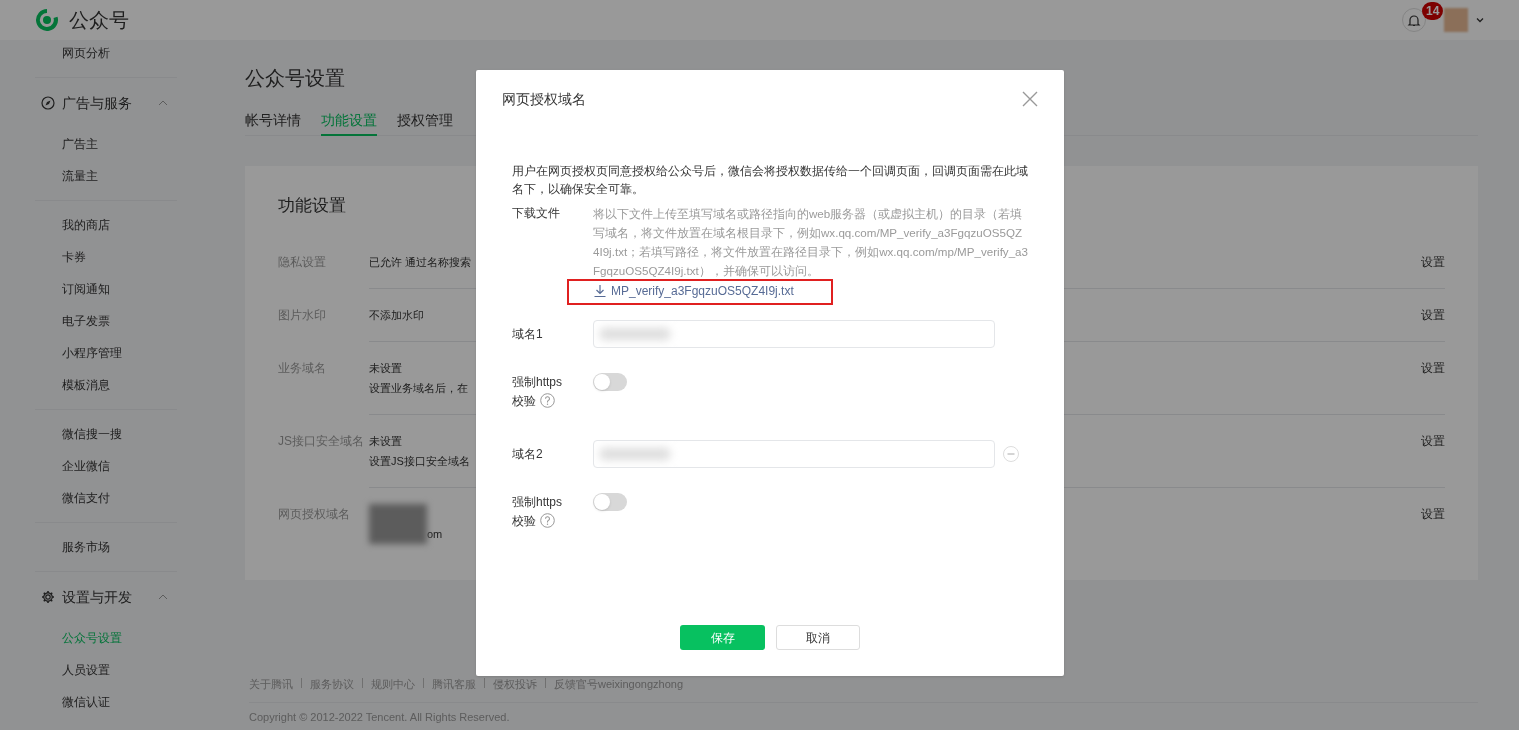 This screenshot has height=730, width=1519. Describe the element at coordinates (86, 702) in the screenshot. I see `sidebar-item: 微信认证` at that location.